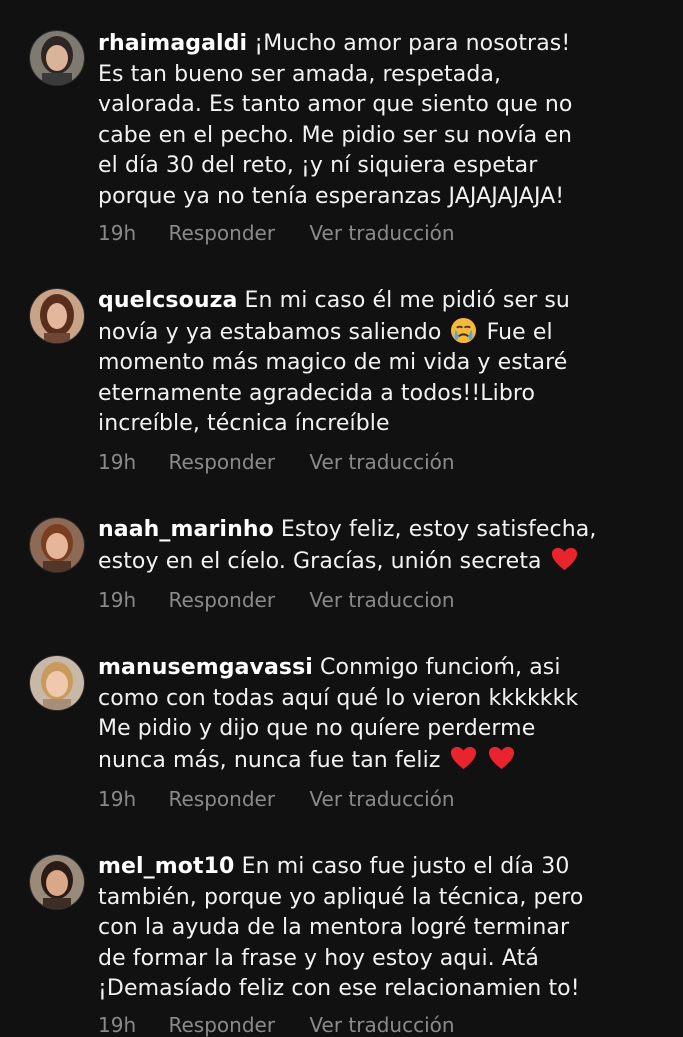  I want to click on translate-button: Ver traduccion, so click(381, 600).